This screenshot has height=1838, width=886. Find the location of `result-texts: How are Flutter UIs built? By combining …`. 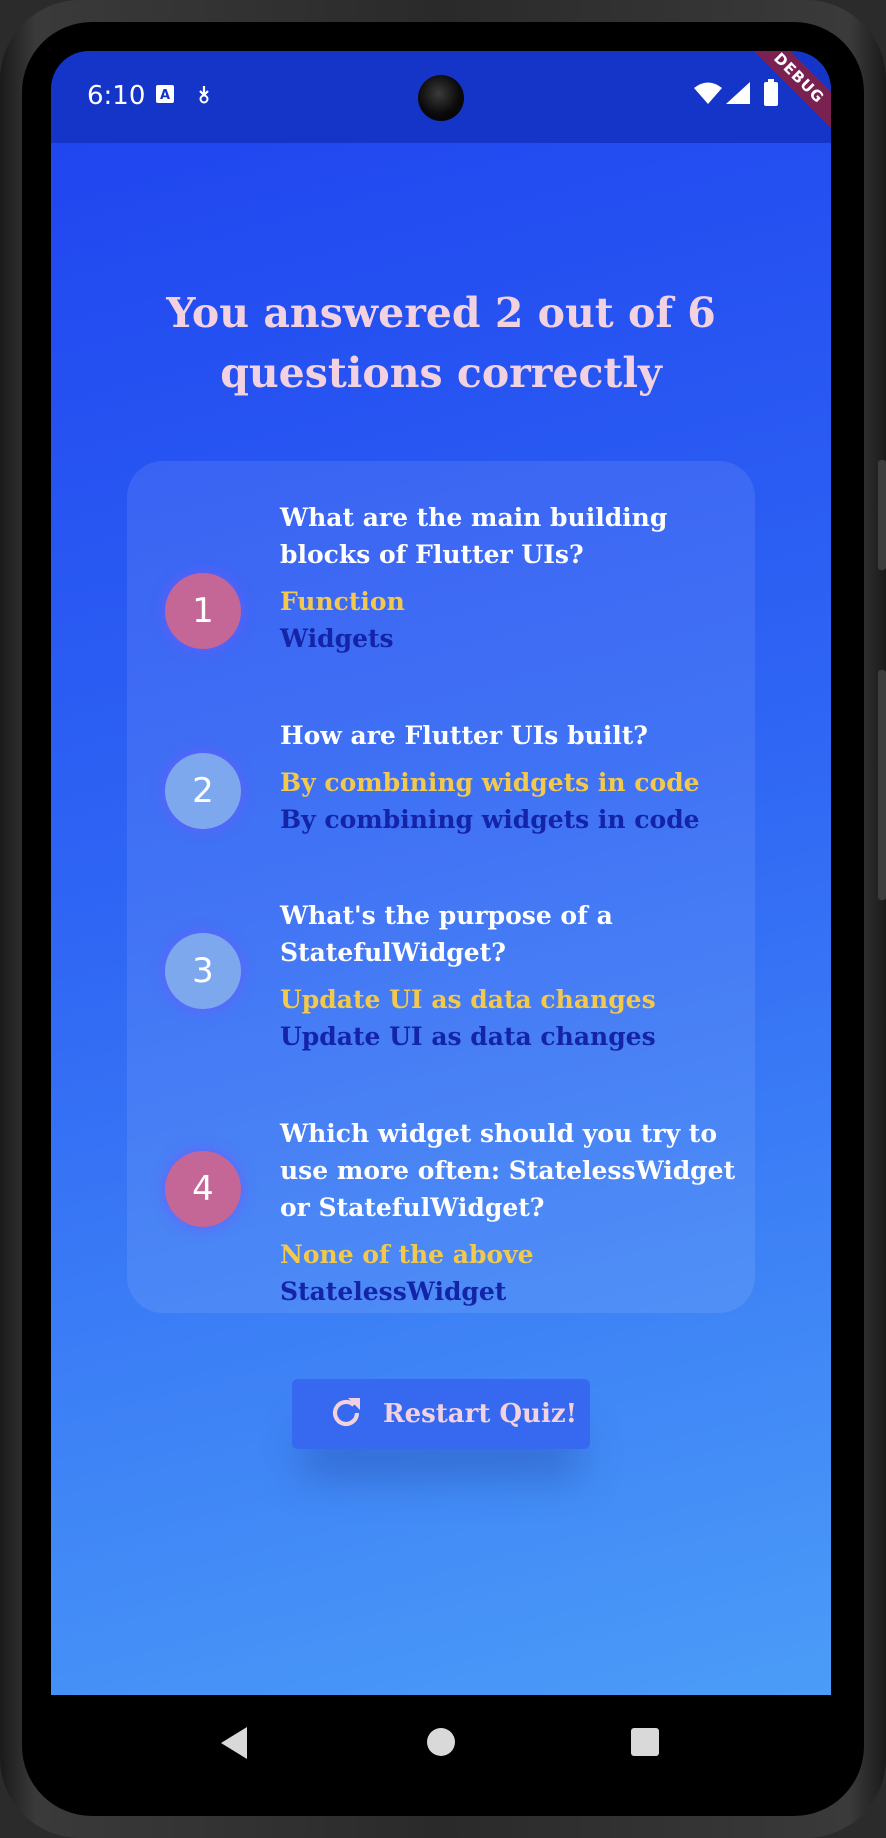

result-texts: How are Flutter UIs built? By combining … is located at coordinates (510, 778).